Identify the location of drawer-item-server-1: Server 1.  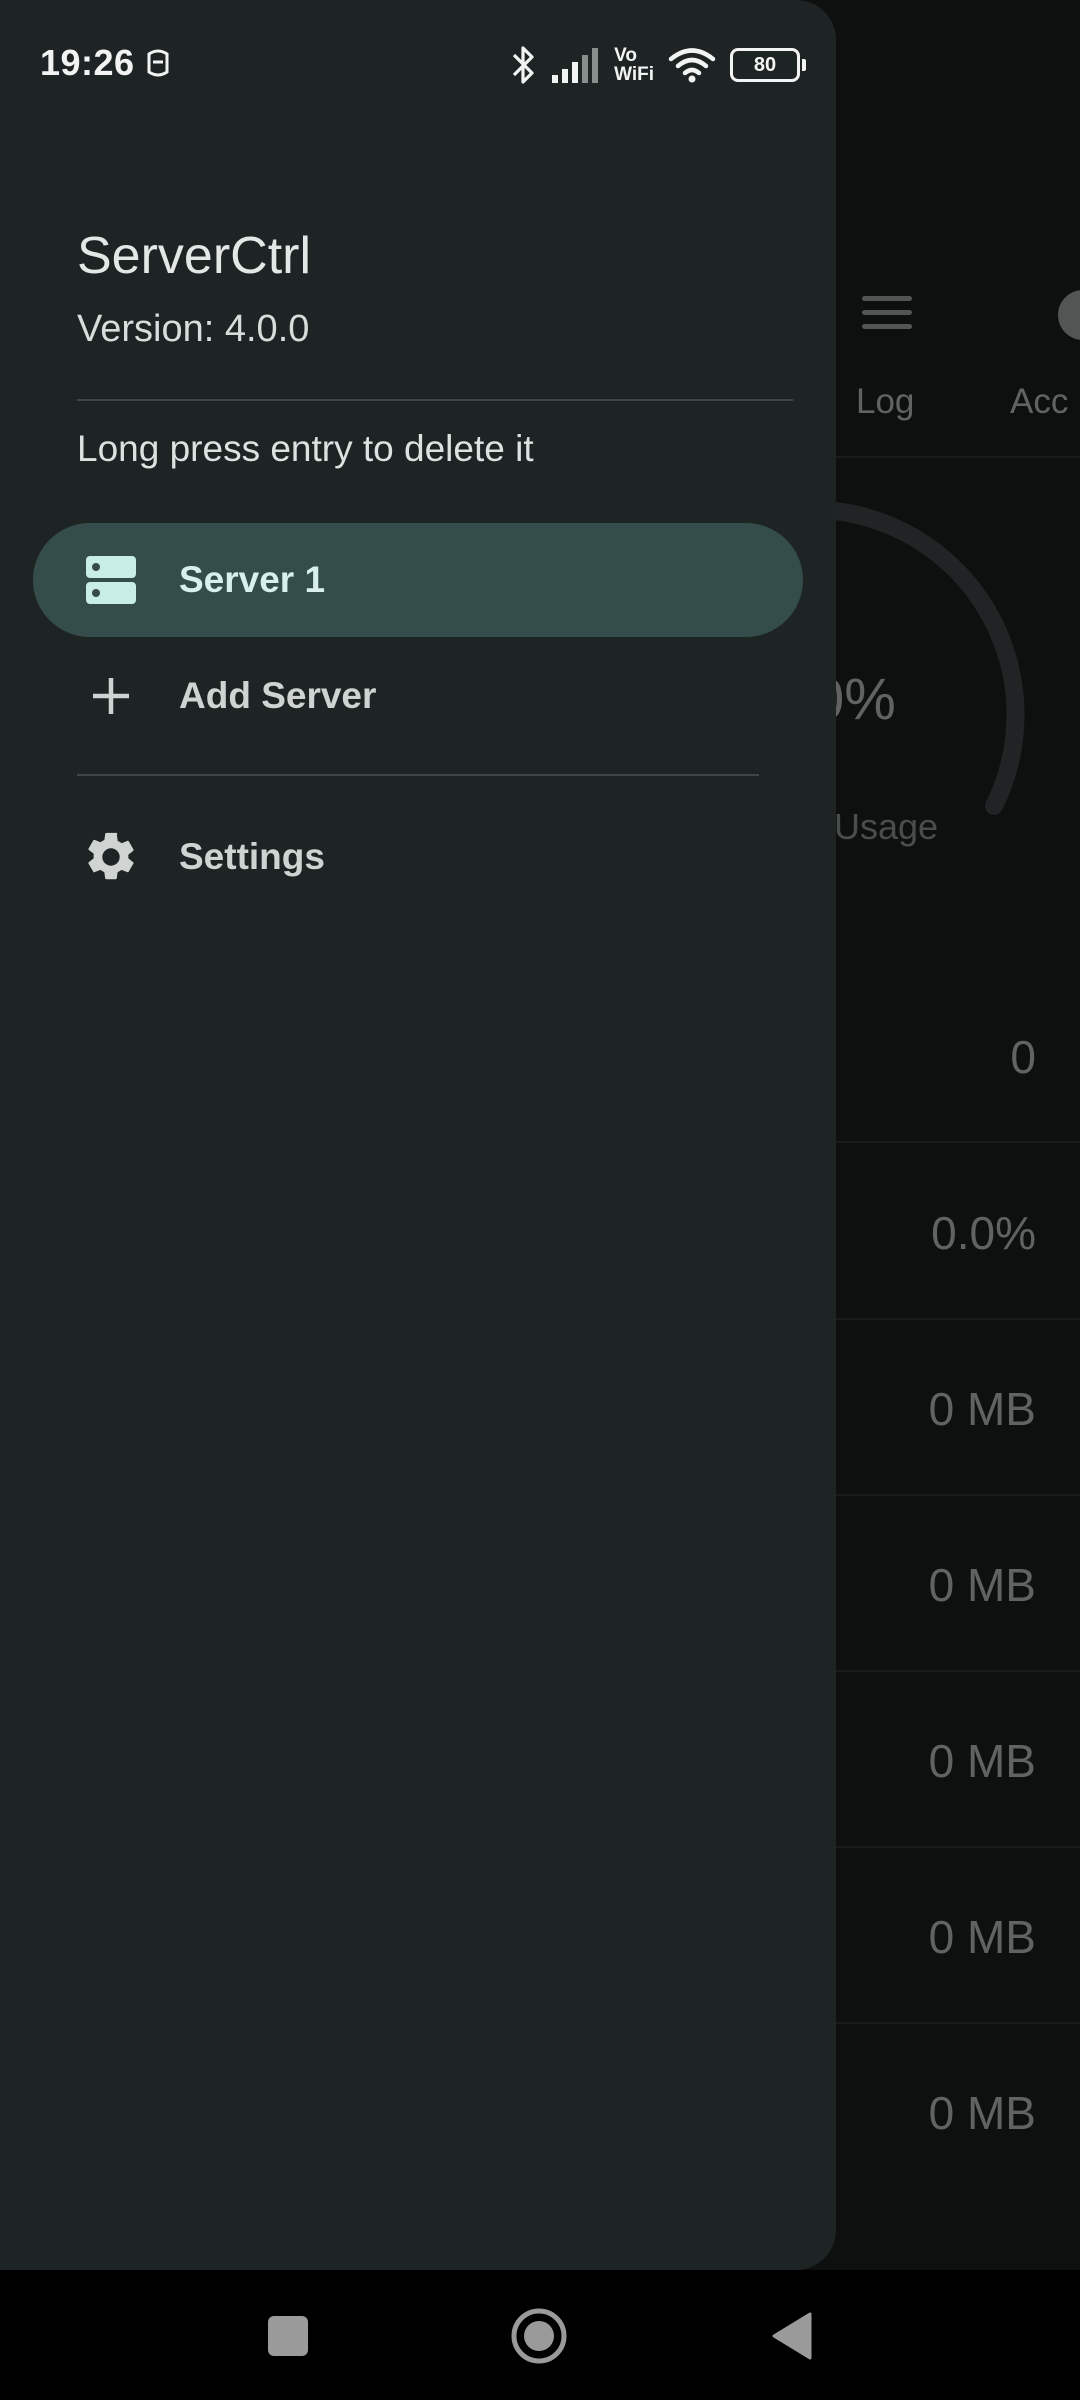
(418, 580).